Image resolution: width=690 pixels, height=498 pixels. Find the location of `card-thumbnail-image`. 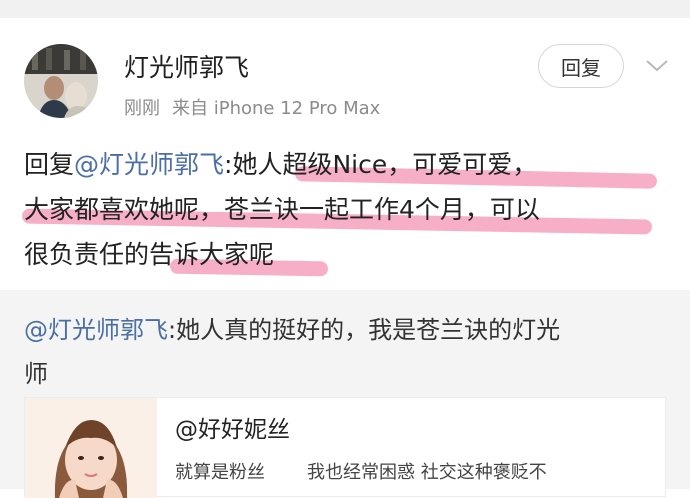

card-thumbnail-image is located at coordinates (91, 448).